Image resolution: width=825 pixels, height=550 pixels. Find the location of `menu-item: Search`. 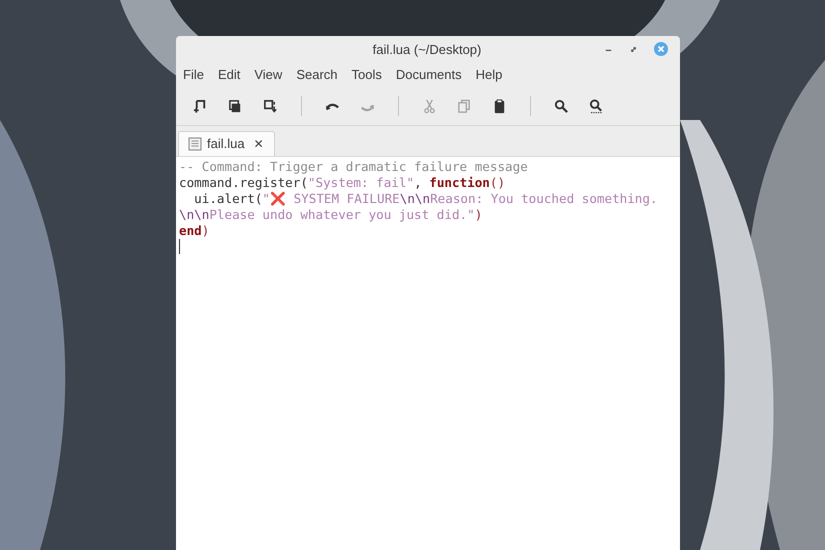

menu-item: Search is located at coordinates (317, 74).